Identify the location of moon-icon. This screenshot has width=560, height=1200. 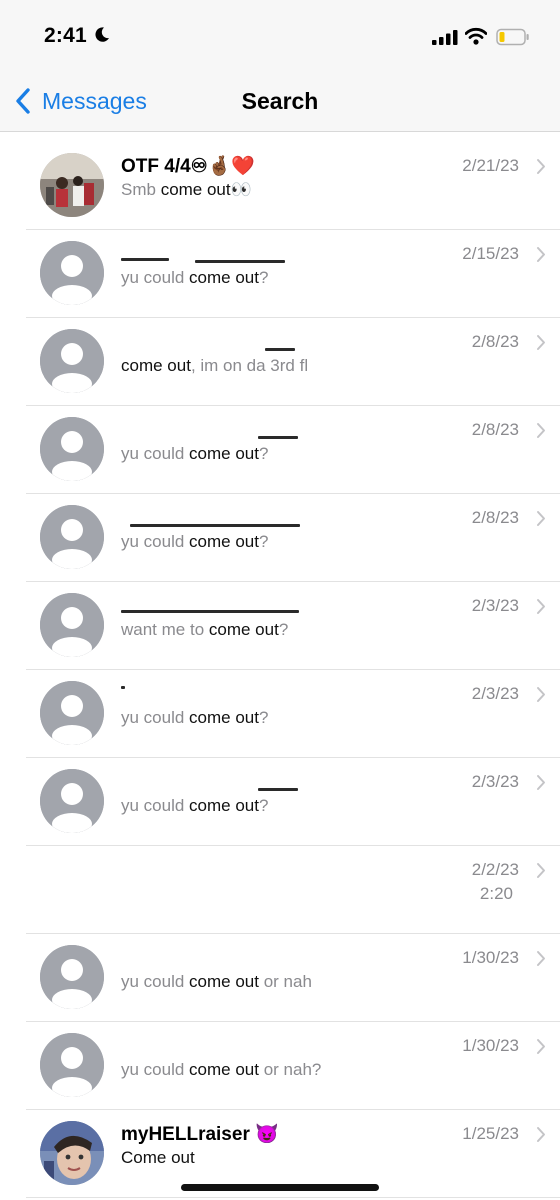
(102, 34).